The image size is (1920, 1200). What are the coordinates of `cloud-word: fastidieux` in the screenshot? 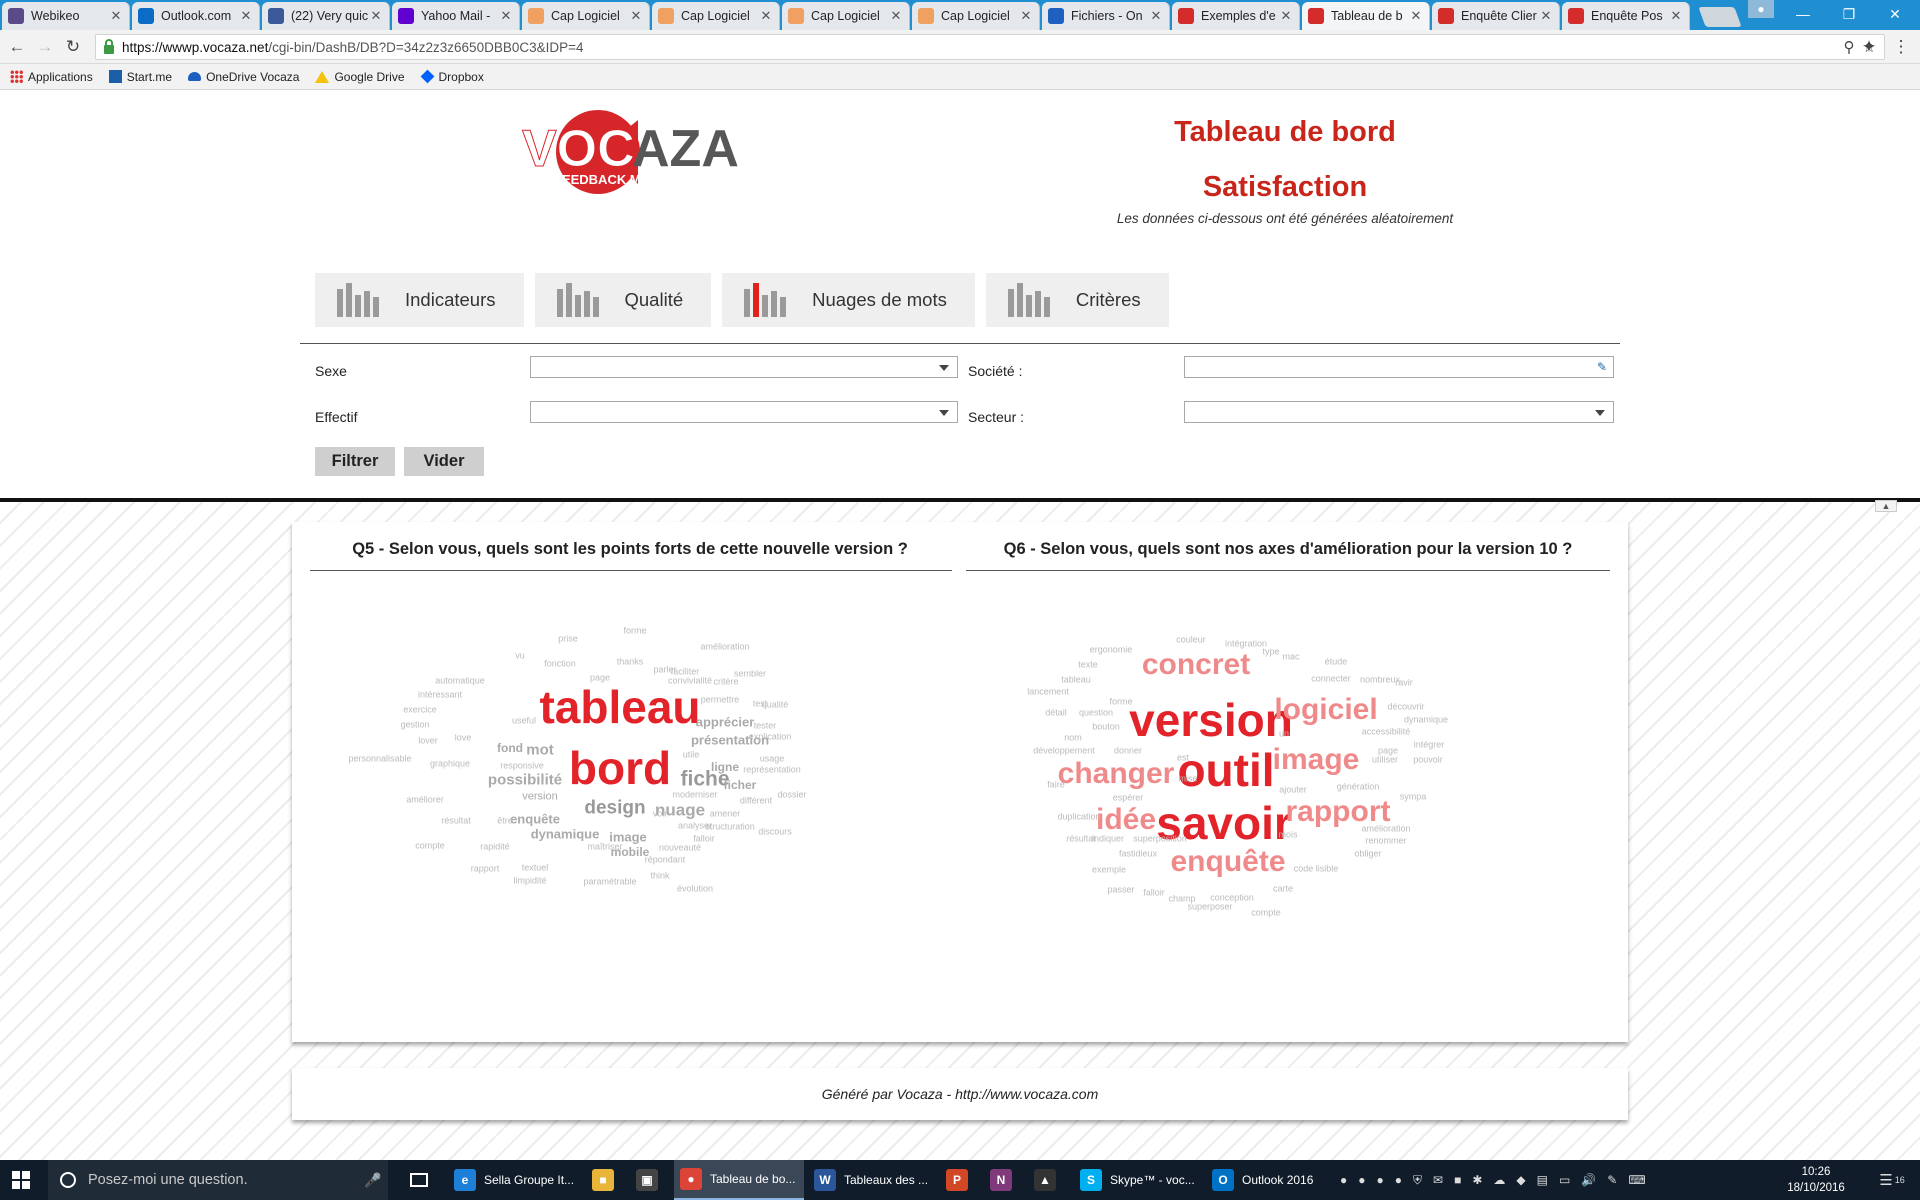 It's located at (1138, 854).